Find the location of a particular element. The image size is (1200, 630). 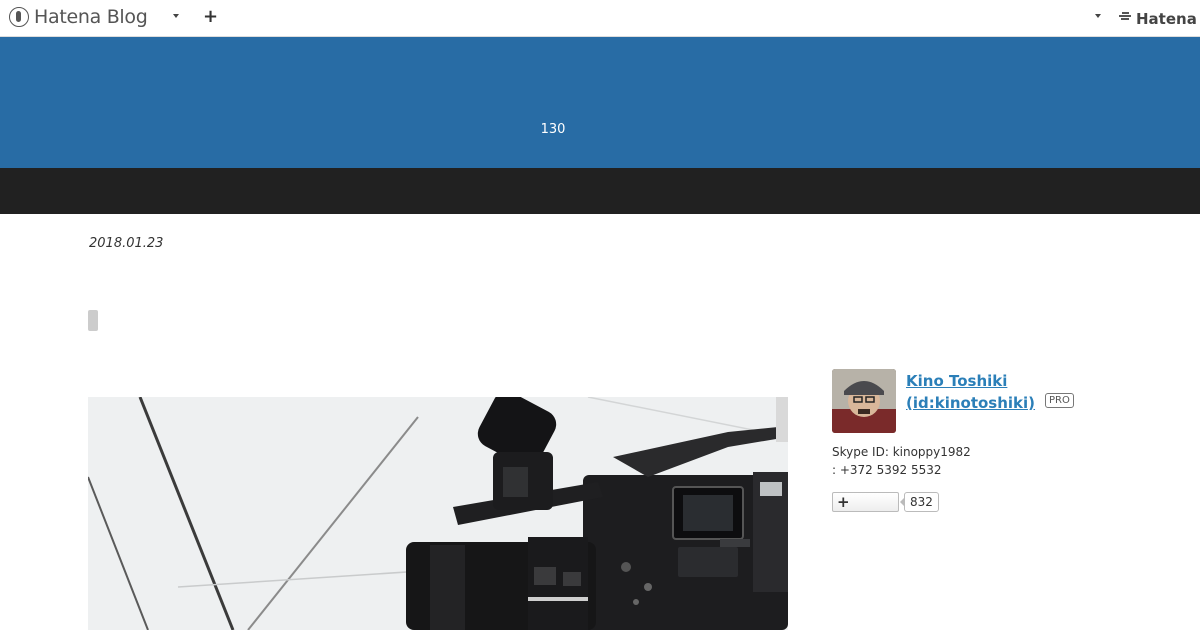

phone-text: : +372 5392 5532 is located at coordinates (887, 470).